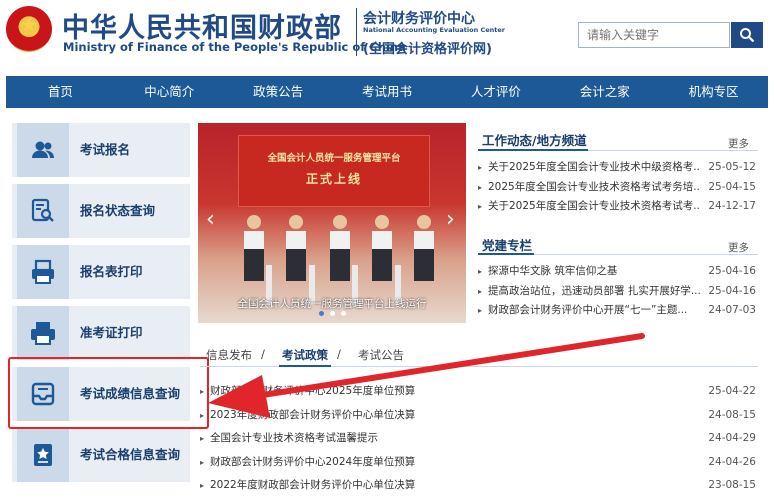 The image size is (774, 500). What do you see at coordinates (506, 254) in the screenshot?
I see `party-section-underline` at bounding box center [506, 254].